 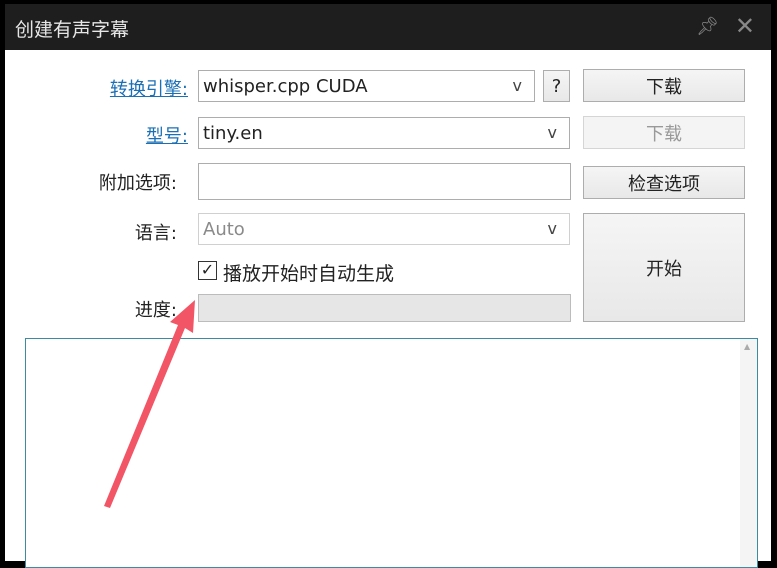 I want to click on arrow-shape, so click(x=149, y=404).